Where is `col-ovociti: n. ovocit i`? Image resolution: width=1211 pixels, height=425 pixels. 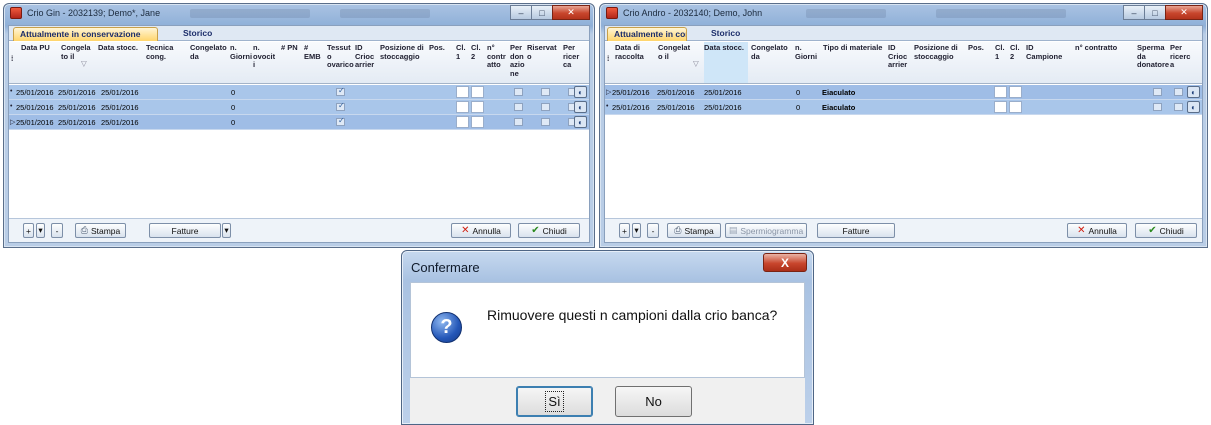
col-ovociti: n. ovocit i is located at coordinates (264, 56).